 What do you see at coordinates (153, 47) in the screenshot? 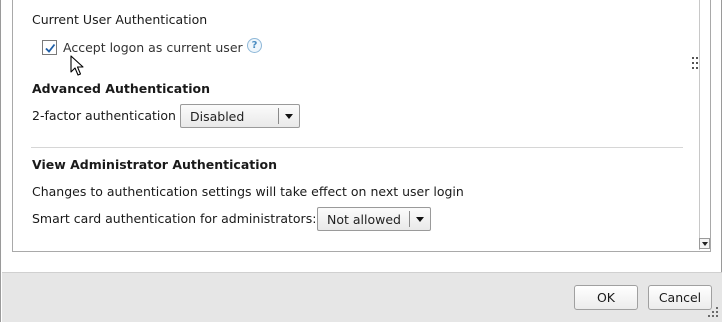
I see `accept-logon-label: Accept logon as current user` at bounding box center [153, 47].